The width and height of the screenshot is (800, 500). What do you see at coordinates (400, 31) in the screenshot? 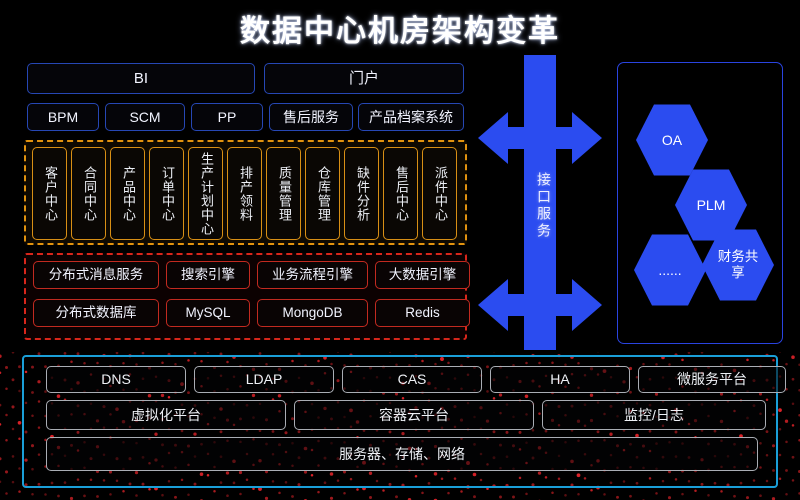
I see `page-title: 数据中心机房架构变革` at bounding box center [400, 31].